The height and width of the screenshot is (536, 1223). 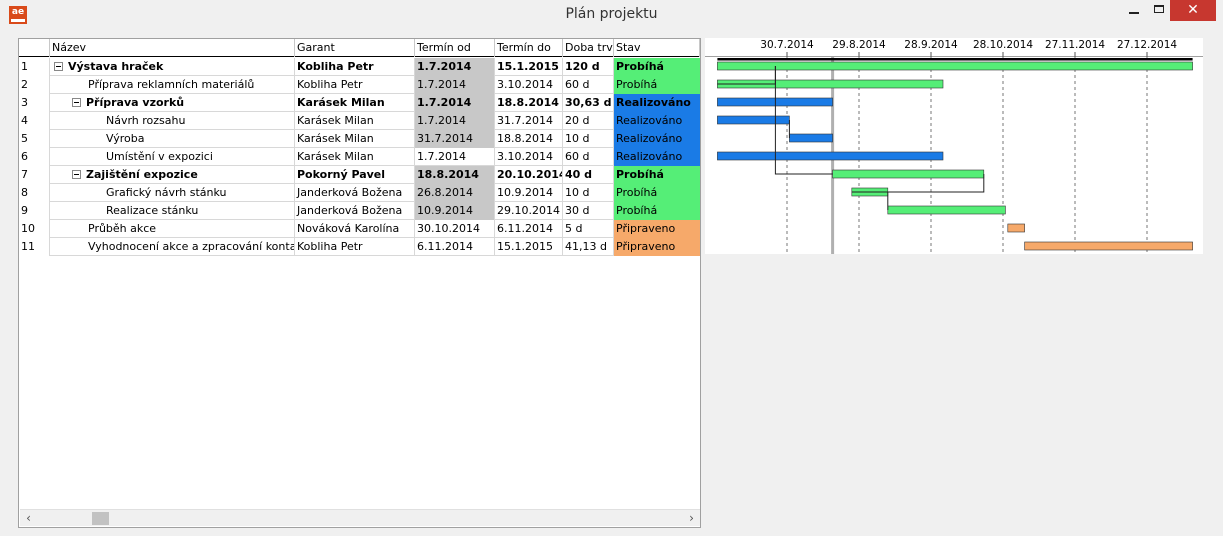 What do you see at coordinates (34, 139) in the screenshot?
I see `cell-num: 5` at bounding box center [34, 139].